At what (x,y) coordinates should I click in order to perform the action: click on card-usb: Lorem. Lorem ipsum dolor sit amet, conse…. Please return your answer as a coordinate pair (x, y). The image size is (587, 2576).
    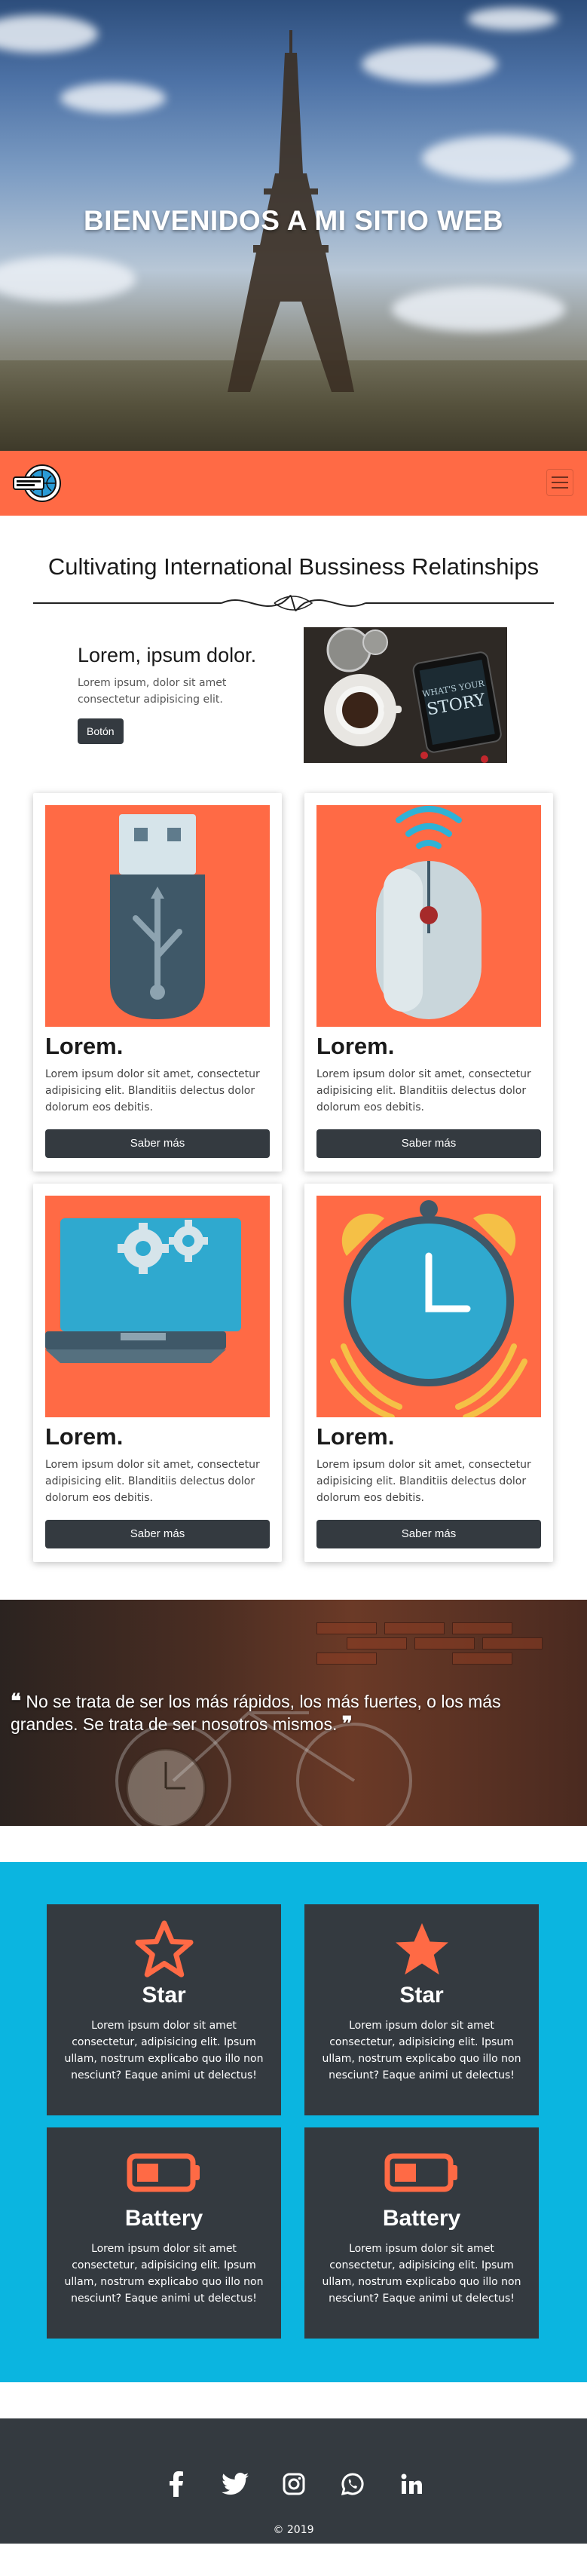
    Looking at the image, I should click on (157, 982).